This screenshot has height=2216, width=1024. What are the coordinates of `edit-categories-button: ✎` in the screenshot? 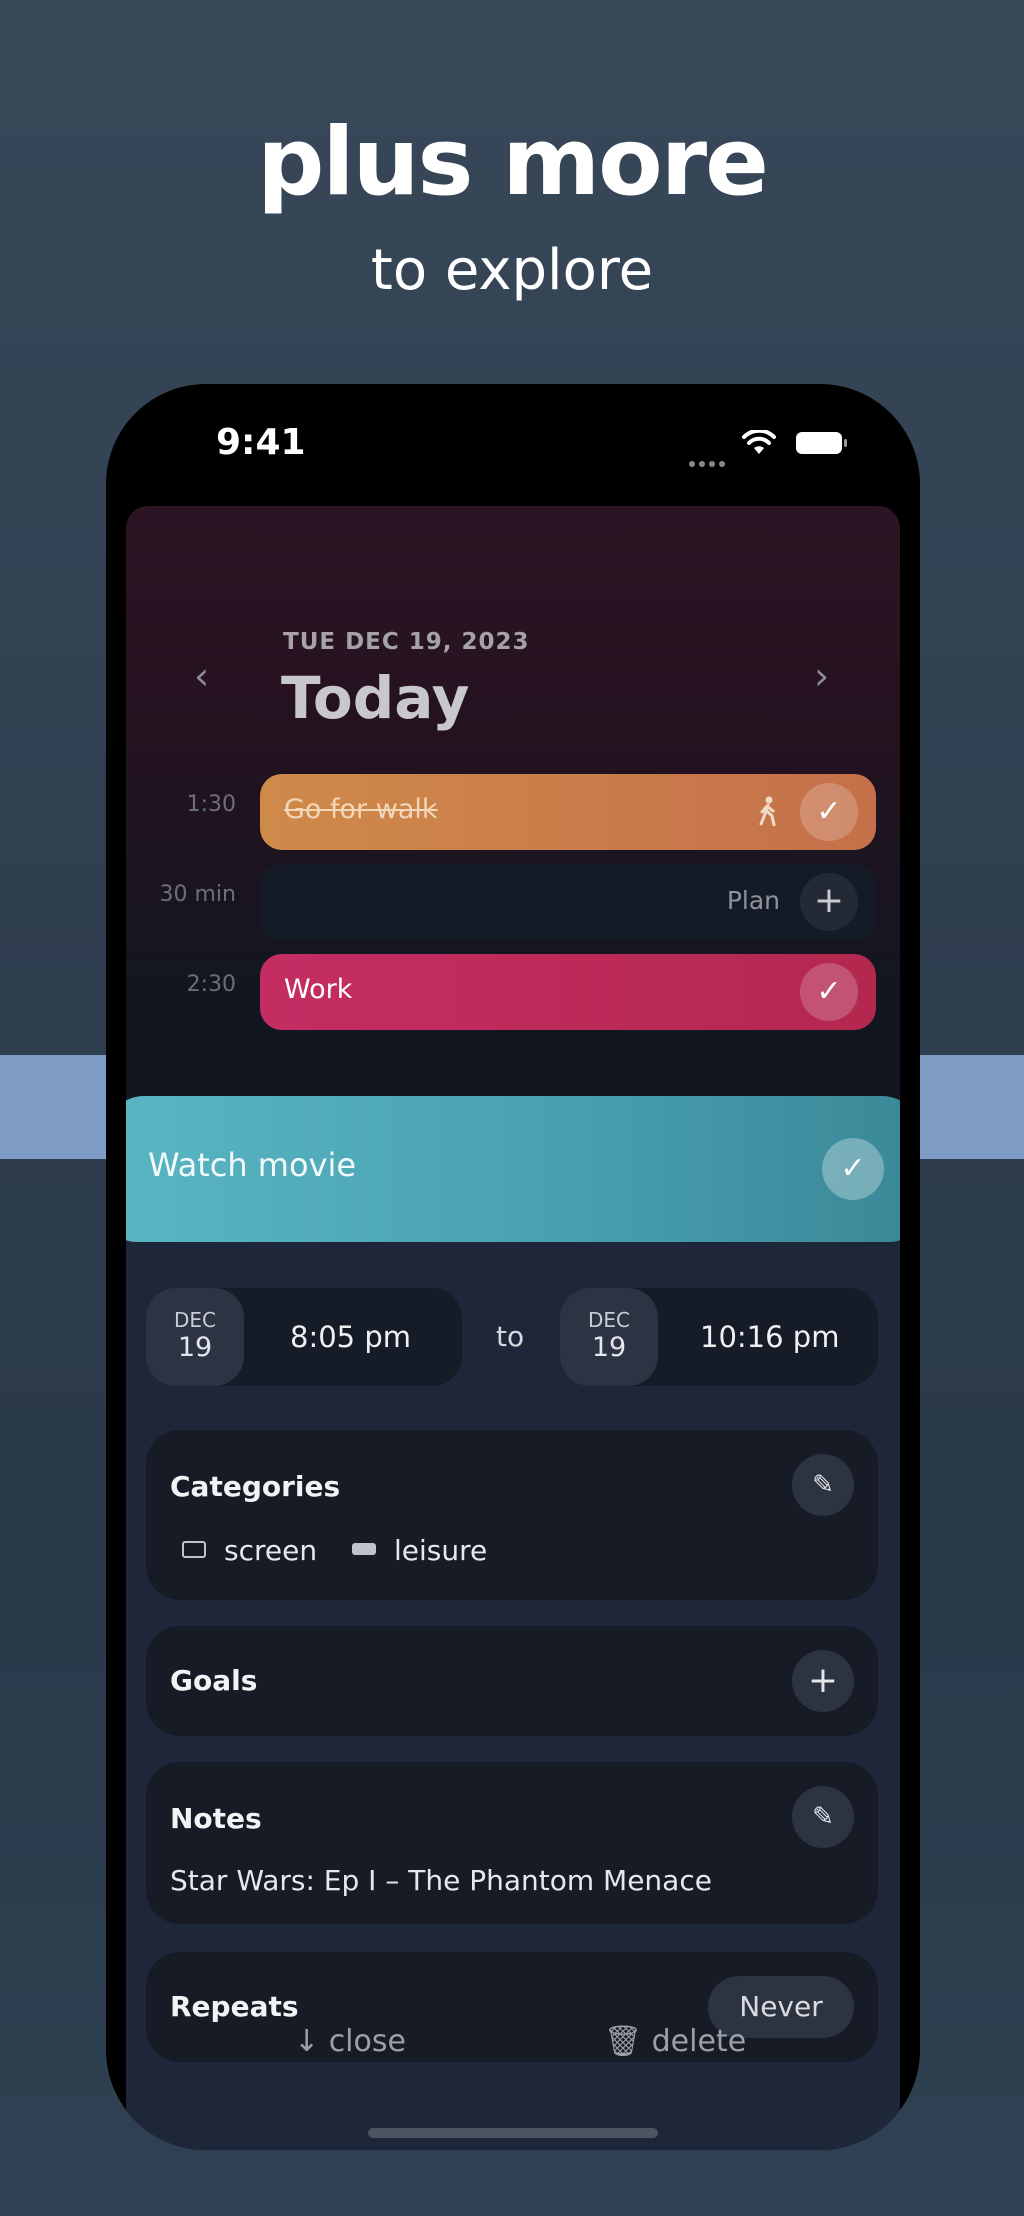 It's located at (823, 1485).